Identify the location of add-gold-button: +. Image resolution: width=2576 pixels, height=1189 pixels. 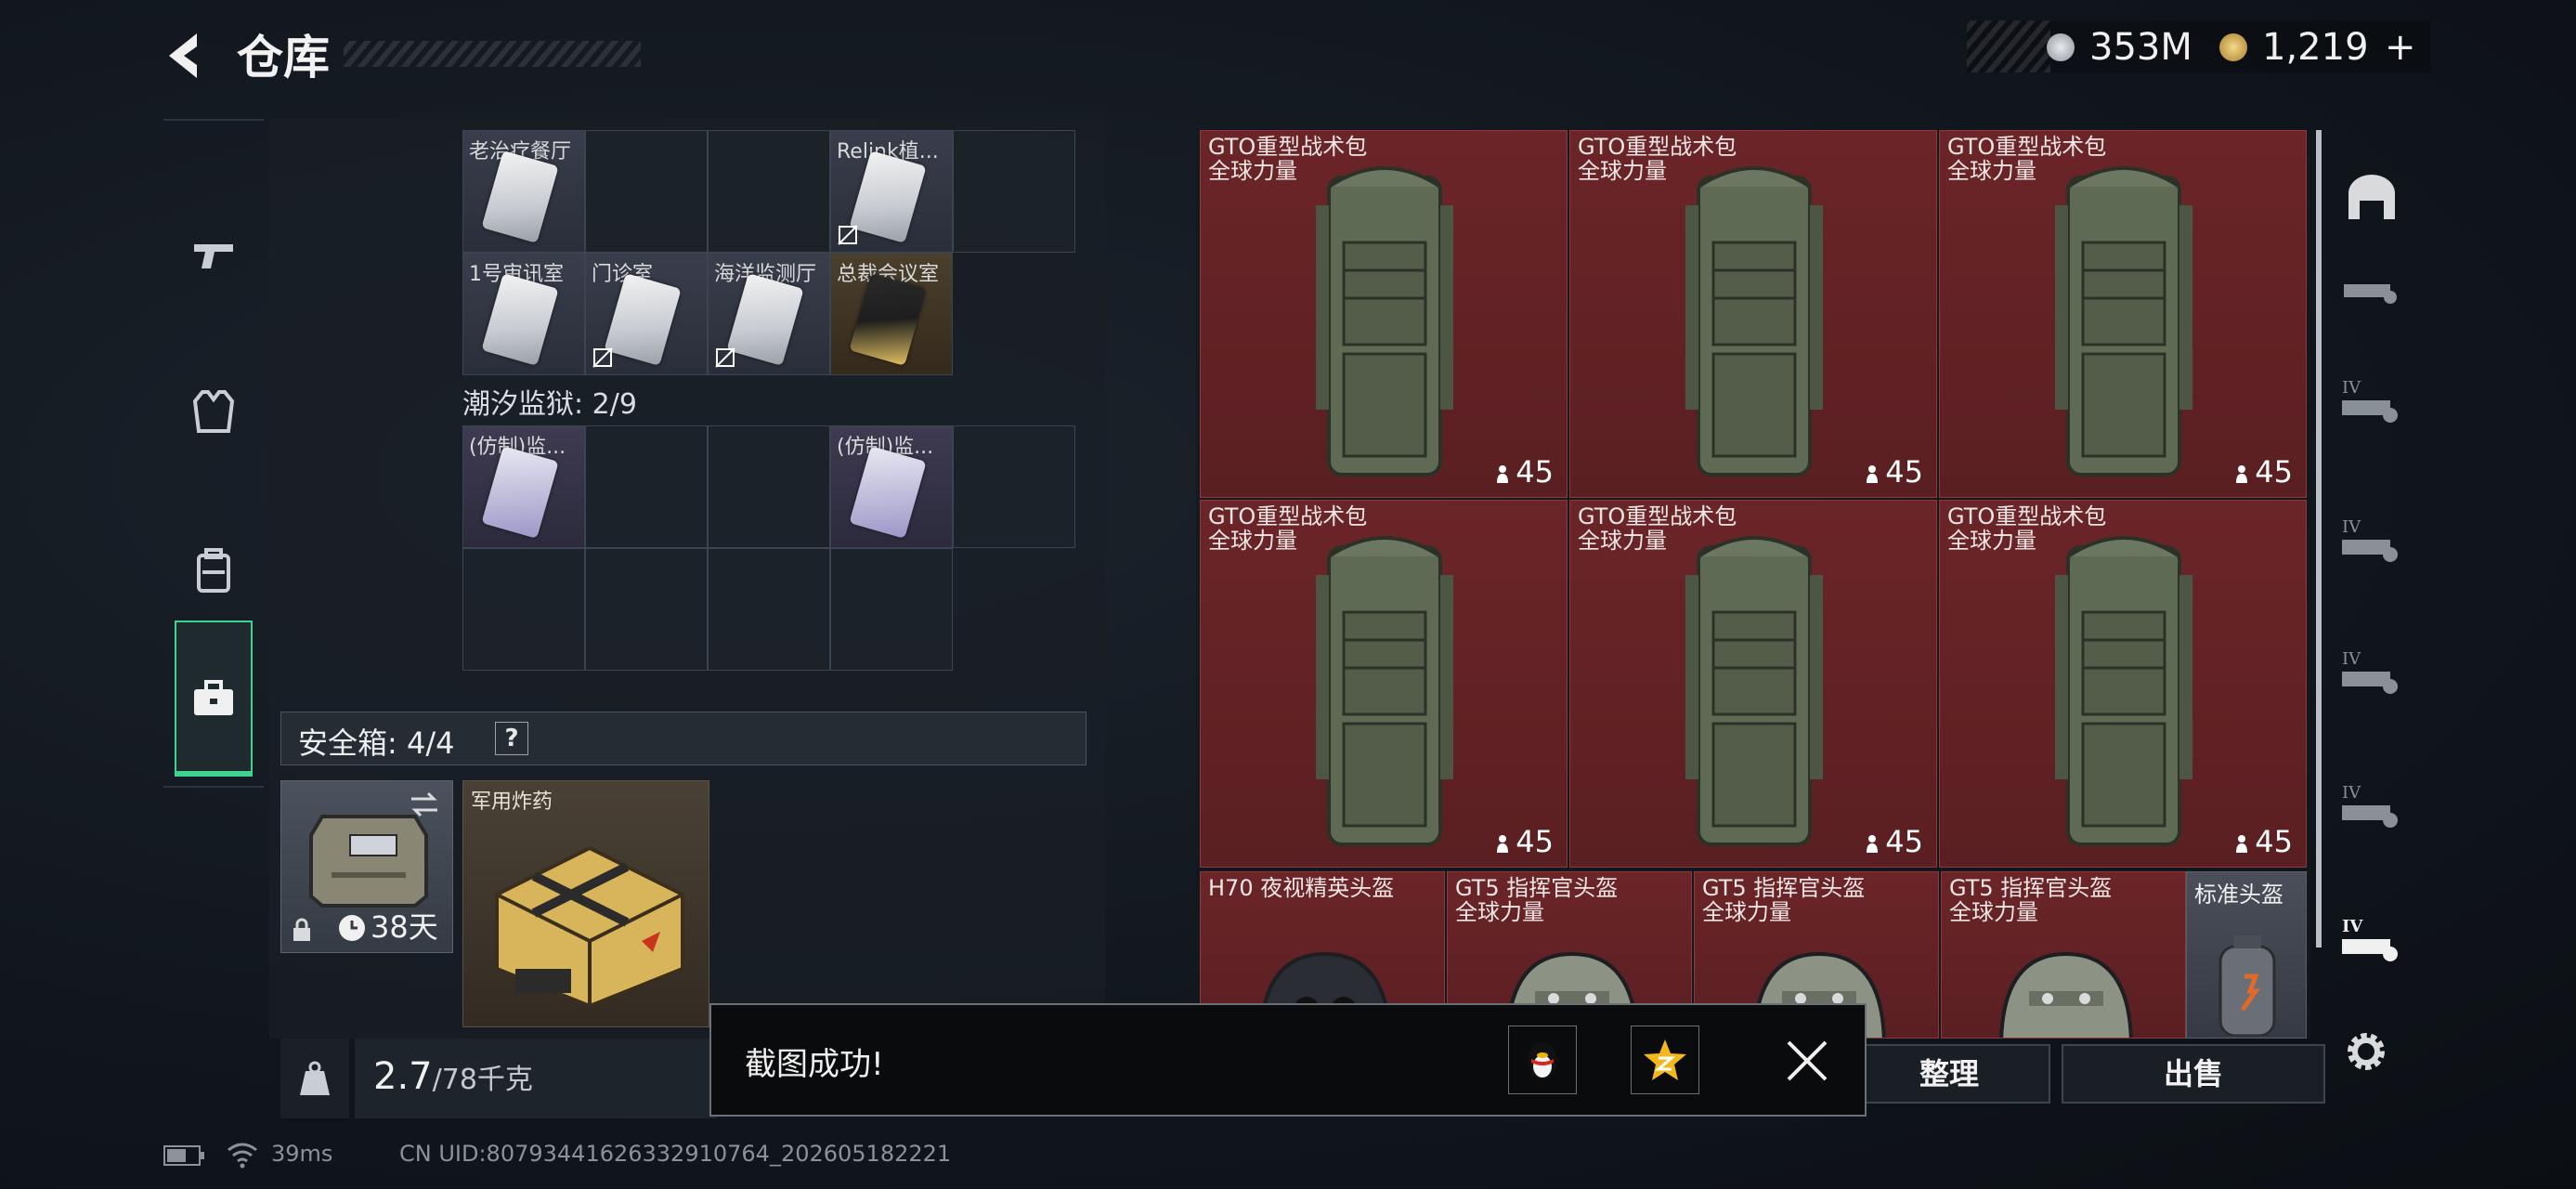
(2400, 48).